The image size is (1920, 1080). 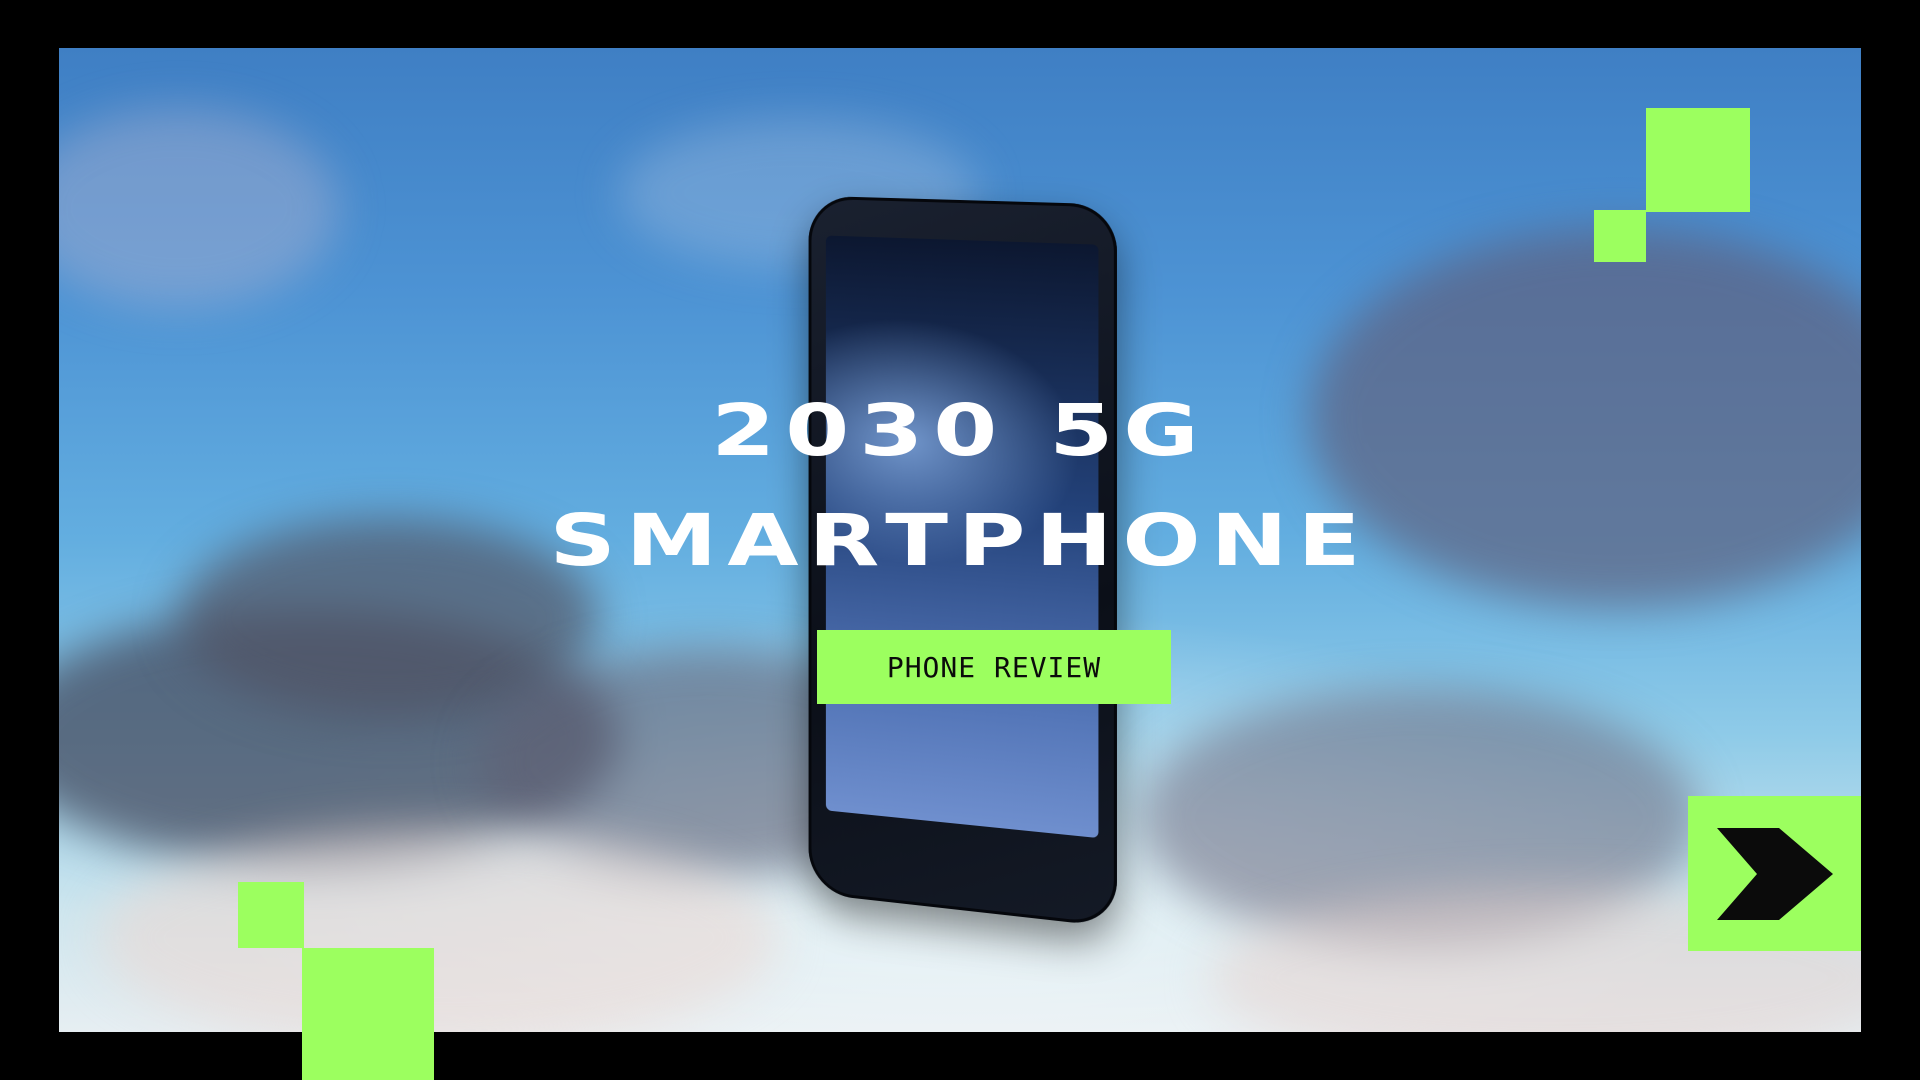 What do you see at coordinates (1620, 236) in the screenshot?
I see `accent-square-top-right-small` at bounding box center [1620, 236].